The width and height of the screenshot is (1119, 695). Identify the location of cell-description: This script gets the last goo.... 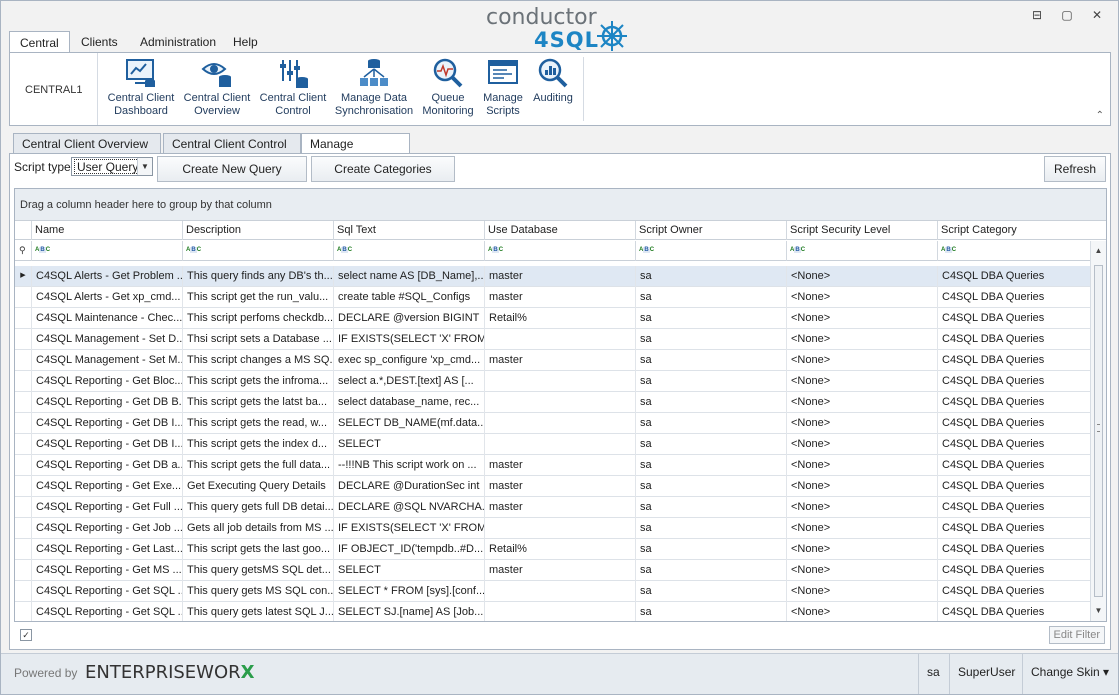
(257, 549).